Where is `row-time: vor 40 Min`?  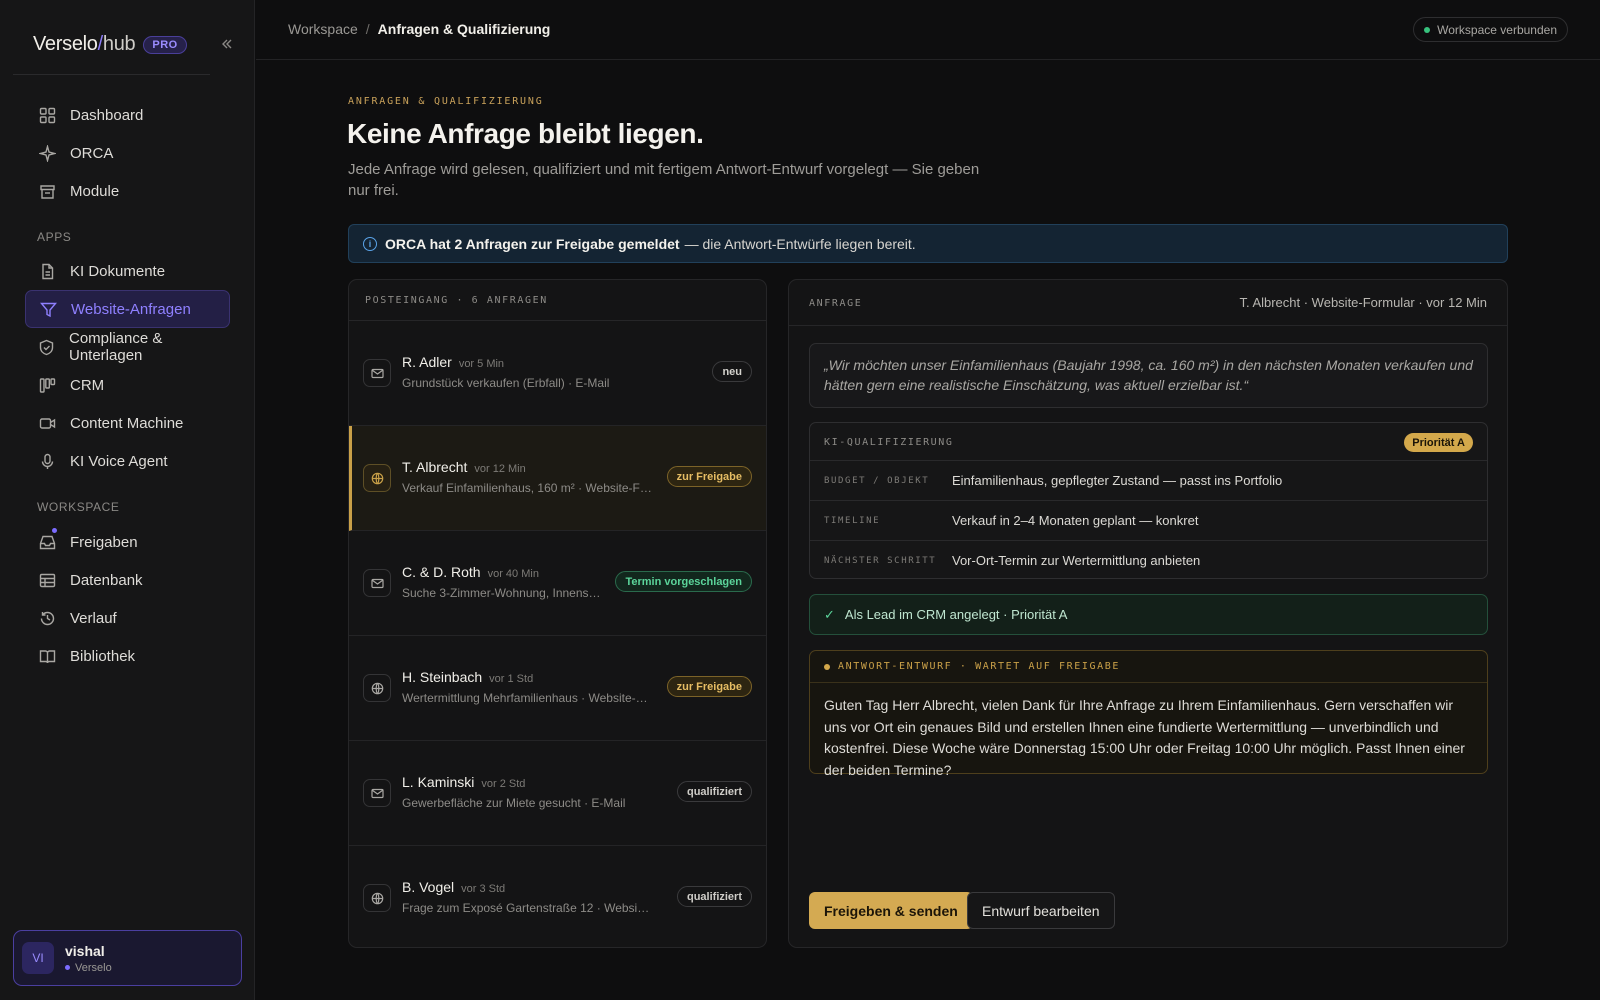 row-time: vor 40 Min is located at coordinates (513, 574).